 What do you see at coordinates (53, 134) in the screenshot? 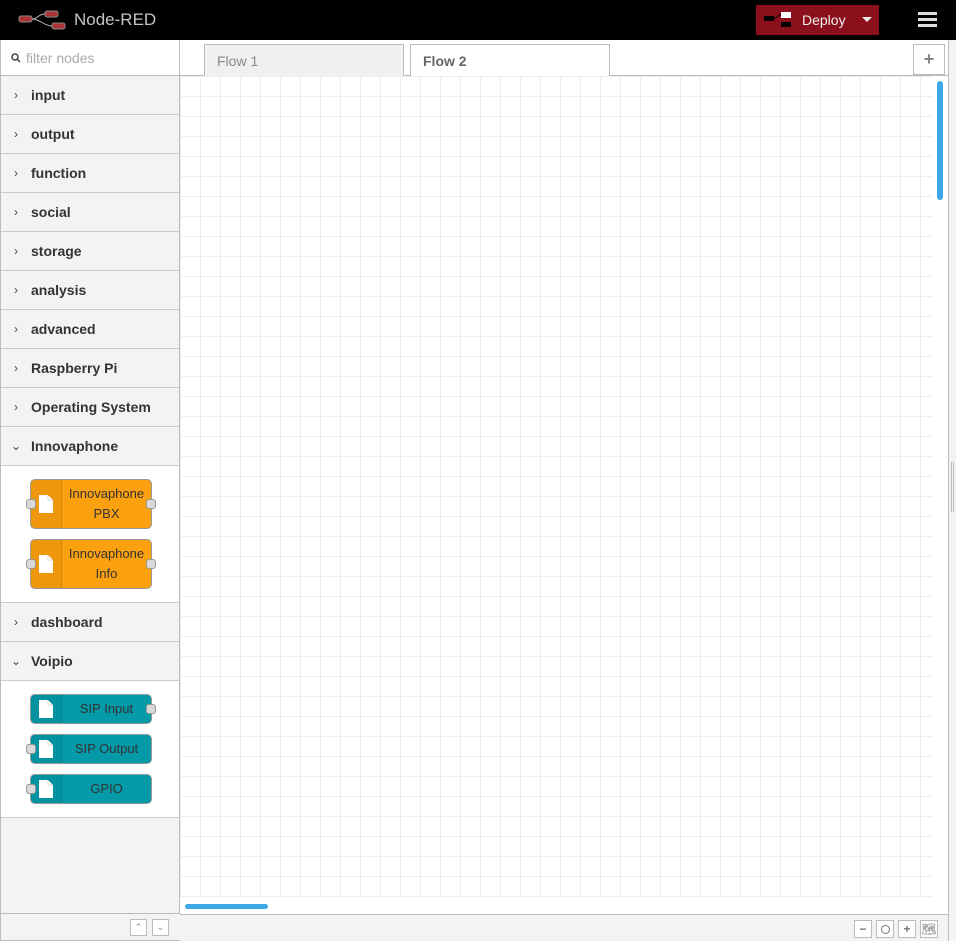
I see `category-label: output` at bounding box center [53, 134].